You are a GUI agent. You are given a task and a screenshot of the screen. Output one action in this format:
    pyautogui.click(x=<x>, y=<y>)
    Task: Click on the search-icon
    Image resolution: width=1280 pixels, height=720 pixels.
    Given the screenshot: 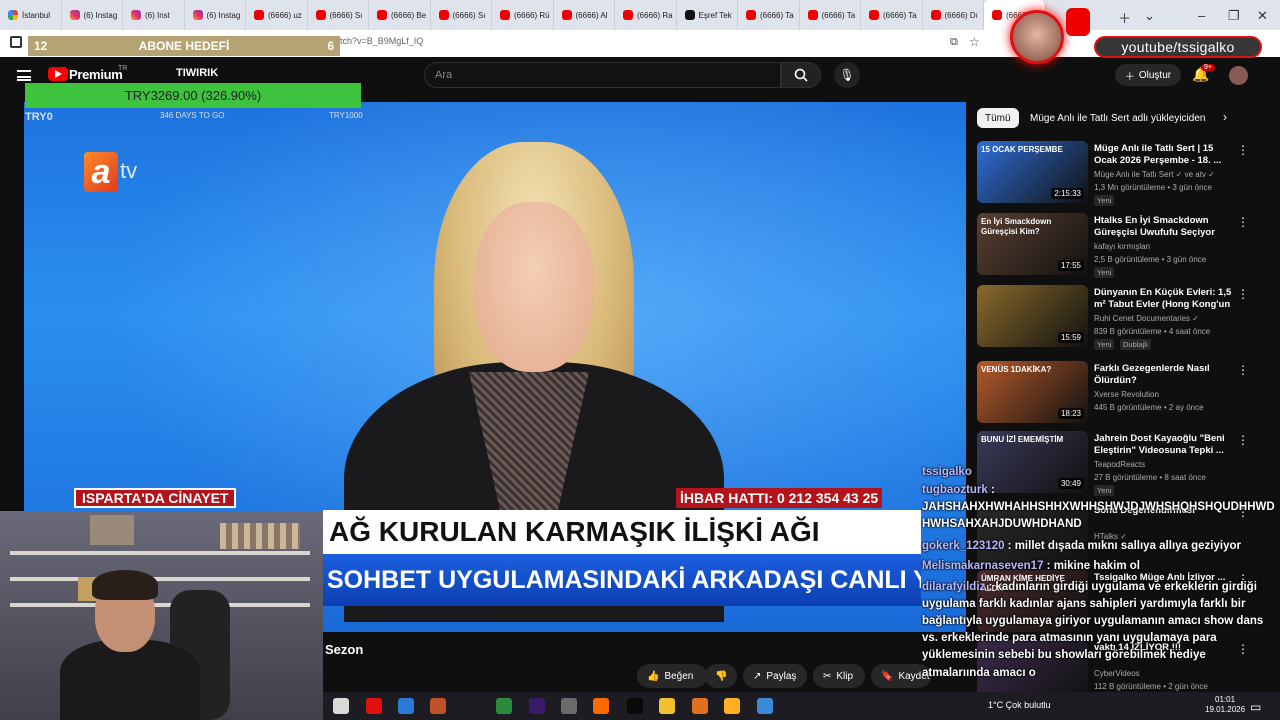 What is the action you would take?
    pyautogui.click(x=801, y=75)
    